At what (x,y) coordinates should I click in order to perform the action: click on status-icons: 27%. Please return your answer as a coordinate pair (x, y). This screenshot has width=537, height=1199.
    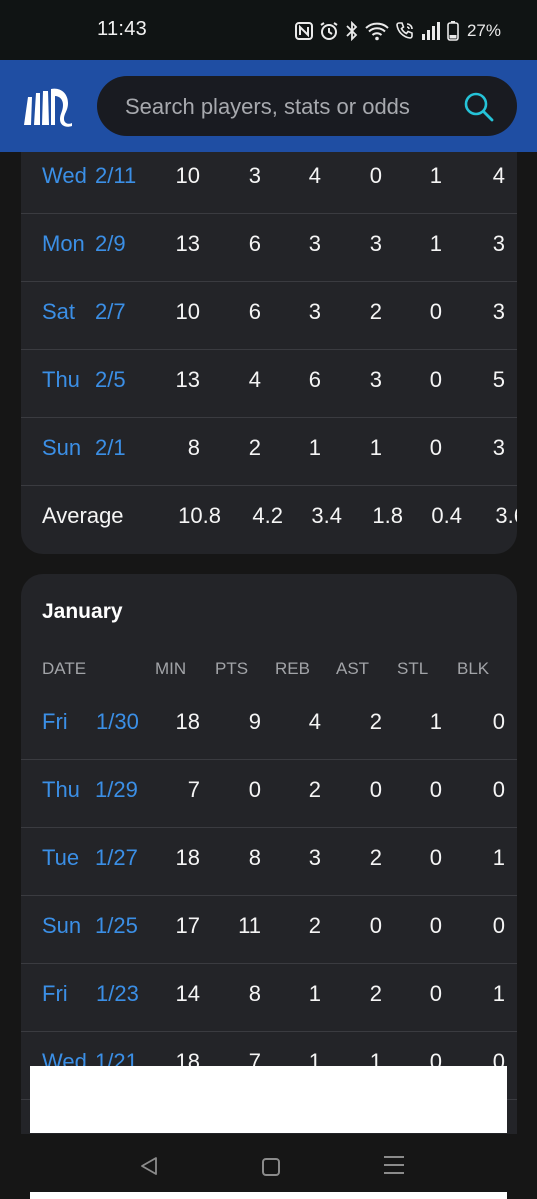
    Looking at the image, I should click on (397, 31).